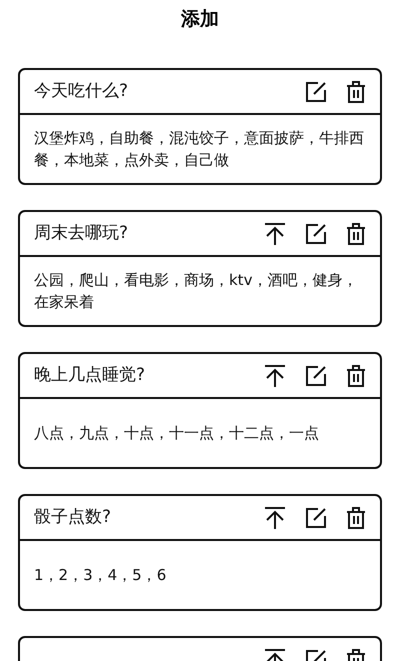 This screenshot has width=400, height=661. Describe the element at coordinates (73, 517) in the screenshot. I see `card-title: 骰子点数?` at that location.